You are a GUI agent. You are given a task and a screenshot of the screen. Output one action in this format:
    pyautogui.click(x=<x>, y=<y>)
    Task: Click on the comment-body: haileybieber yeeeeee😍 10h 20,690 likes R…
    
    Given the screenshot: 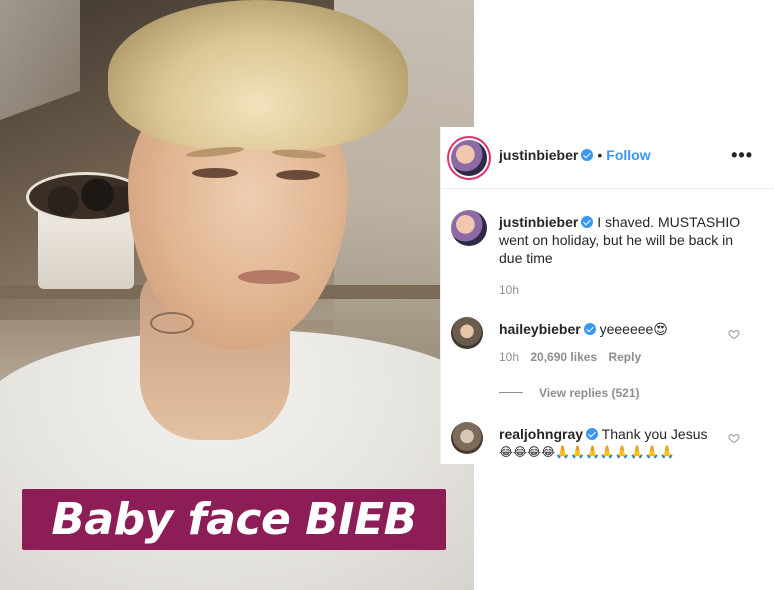 What is the action you would take?
    pyautogui.click(x=619, y=361)
    